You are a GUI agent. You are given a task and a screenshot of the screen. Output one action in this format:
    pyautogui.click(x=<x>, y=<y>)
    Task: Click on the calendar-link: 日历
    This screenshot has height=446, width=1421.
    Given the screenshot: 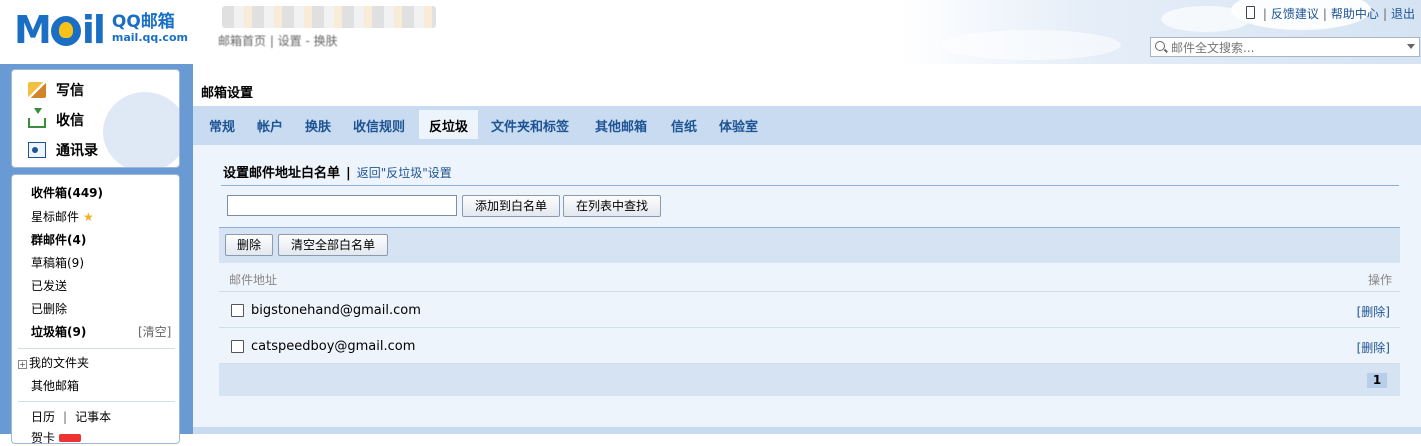 What is the action you would take?
    pyautogui.click(x=43, y=417)
    